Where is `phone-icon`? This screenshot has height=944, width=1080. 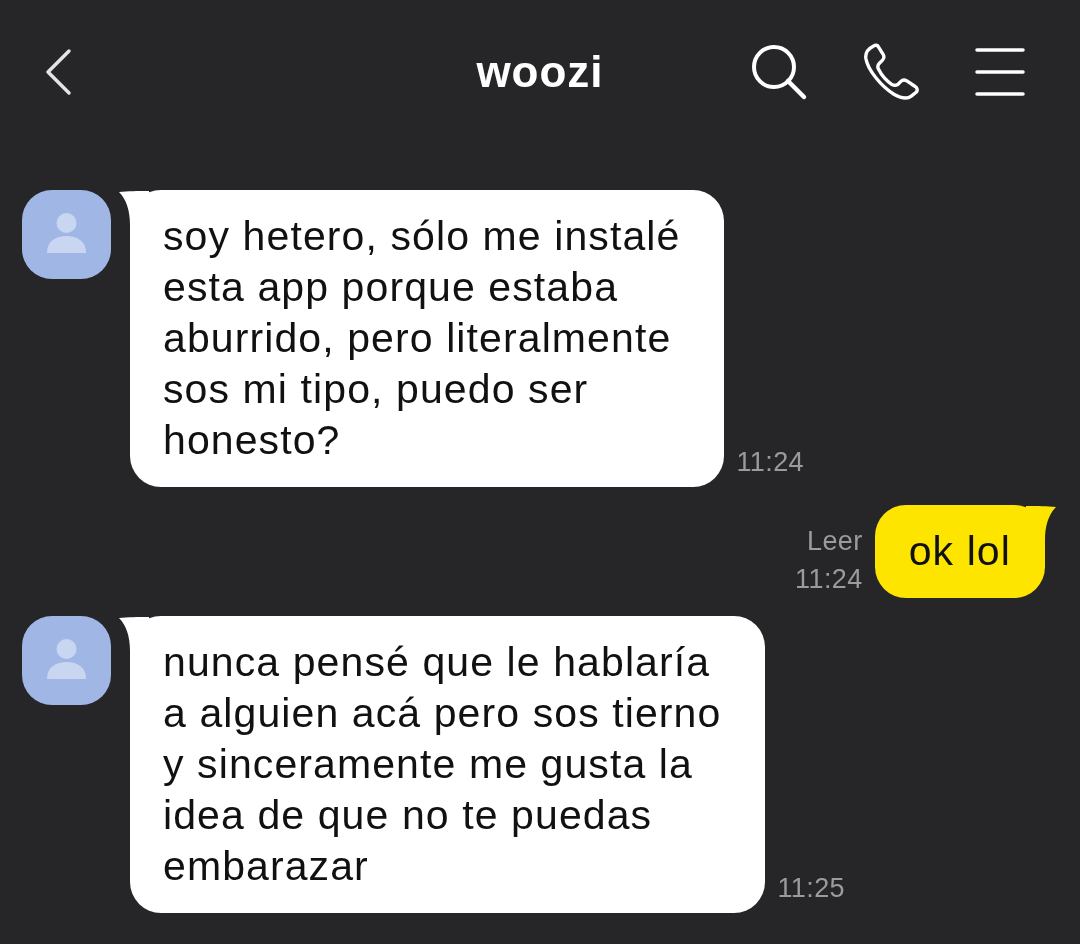 phone-icon is located at coordinates (891, 72).